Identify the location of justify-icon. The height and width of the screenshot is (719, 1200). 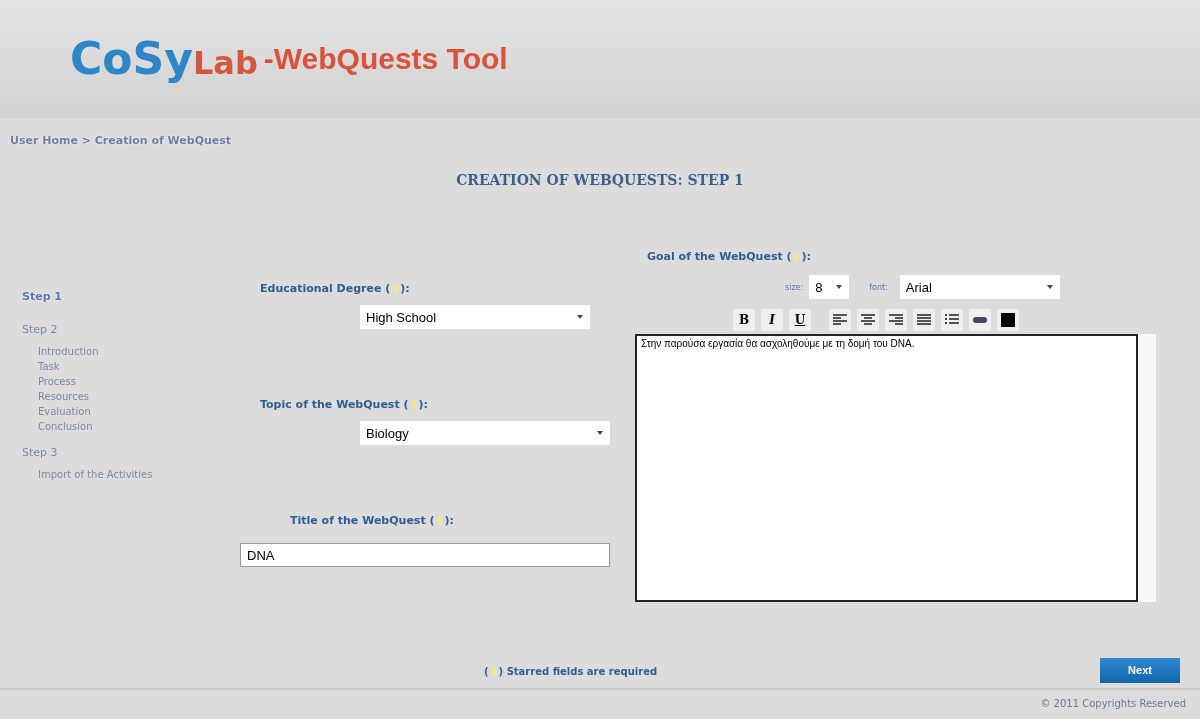
(924, 320).